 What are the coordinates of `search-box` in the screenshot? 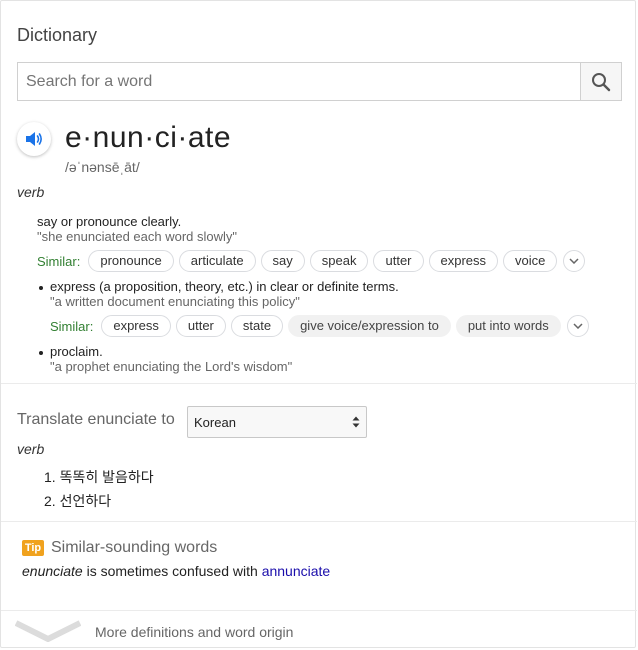 It's located at (319, 81).